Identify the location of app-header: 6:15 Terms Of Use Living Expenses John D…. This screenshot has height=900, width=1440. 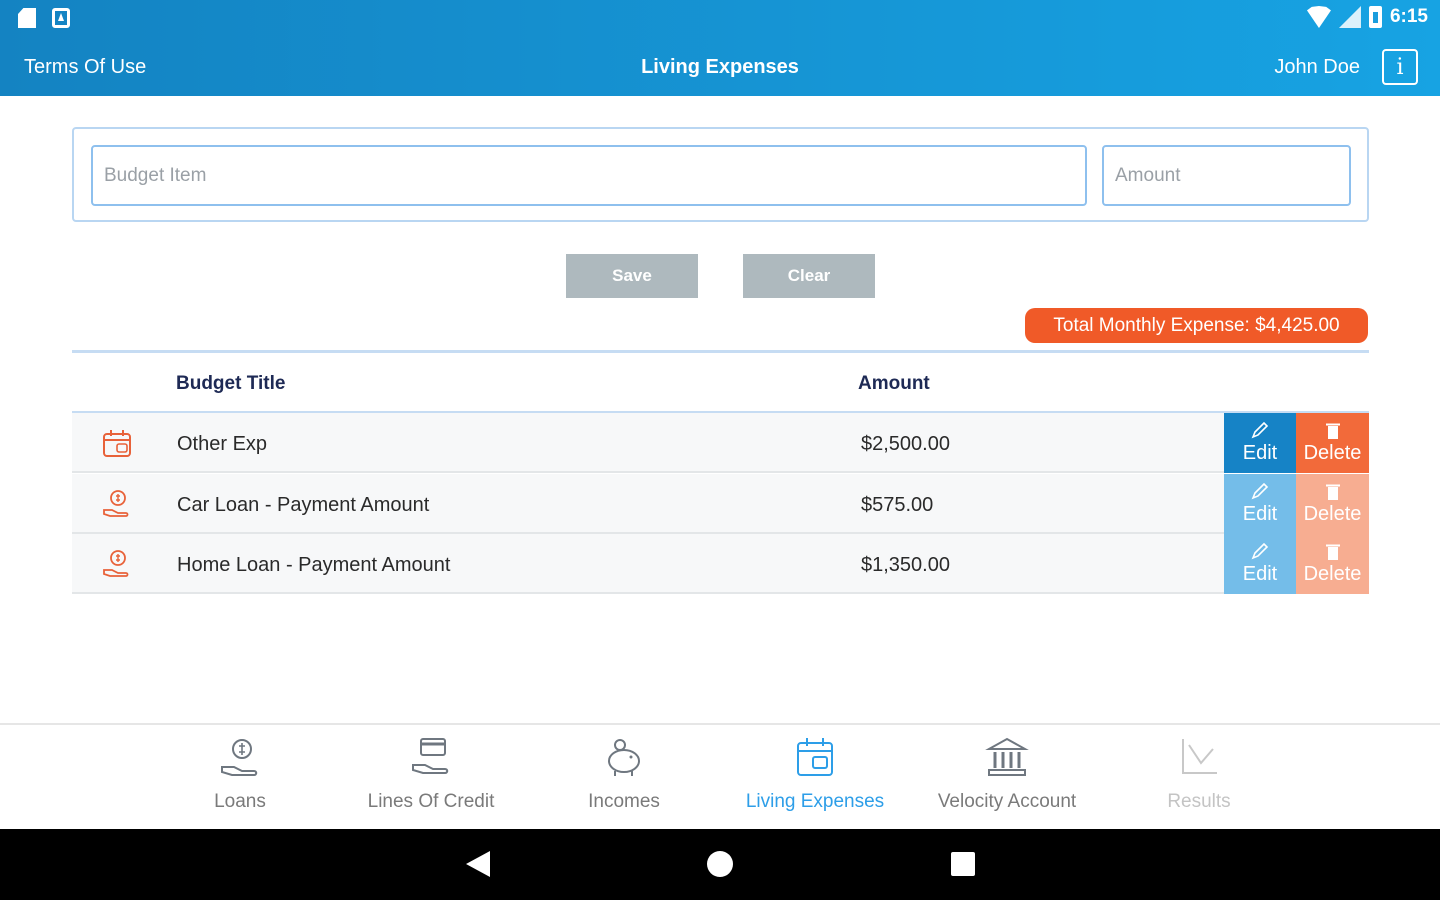
(720, 48).